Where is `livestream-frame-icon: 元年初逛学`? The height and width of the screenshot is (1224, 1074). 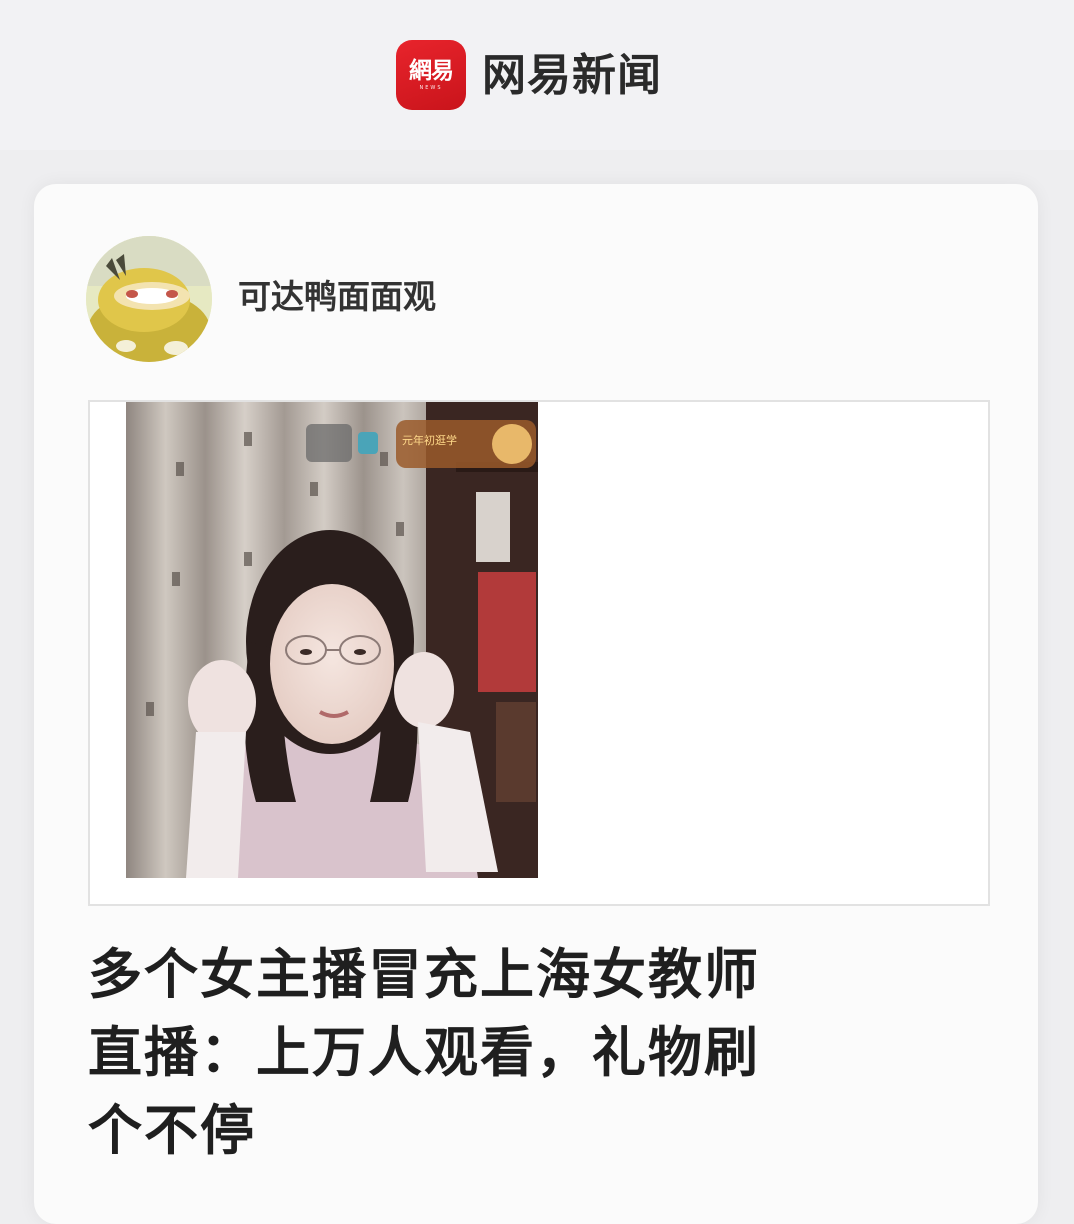 livestream-frame-icon: 元年初逛学 is located at coordinates (332, 640).